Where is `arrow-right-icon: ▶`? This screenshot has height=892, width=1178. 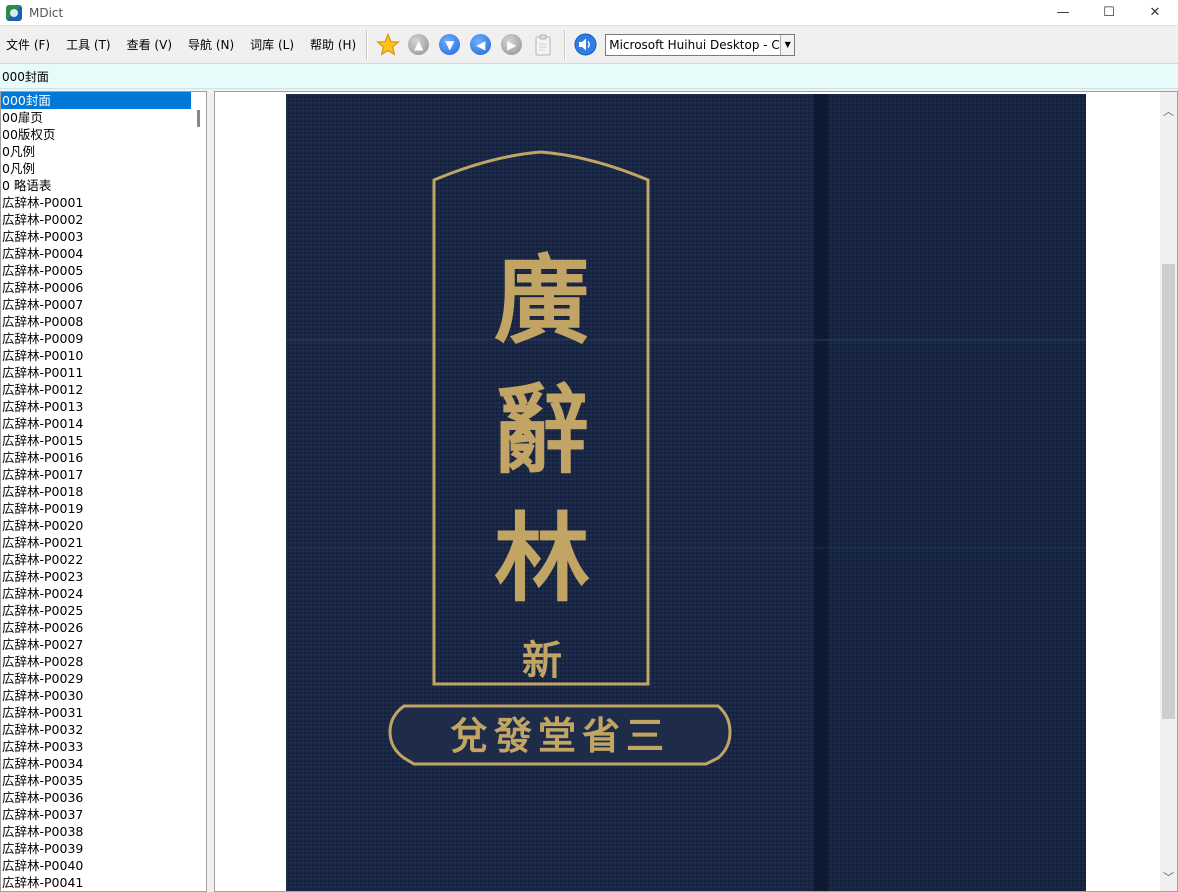
arrow-right-icon: ▶ is located at coordinates (512, 44).